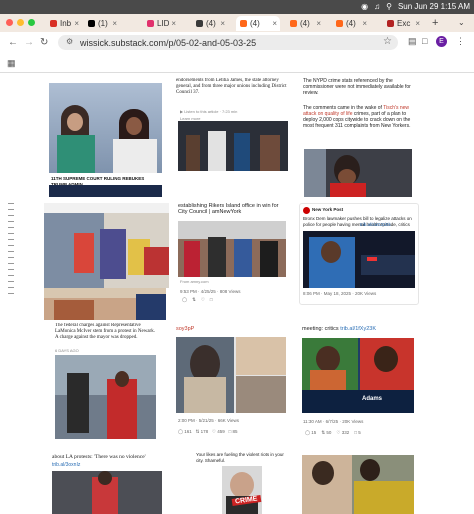 Image resolution: width=474 pixels, height=514 pixels. What do you see at coordinates (441, 41) in the screenshot?
I see `profile-avatar: E` at bounding box center [441, 41].